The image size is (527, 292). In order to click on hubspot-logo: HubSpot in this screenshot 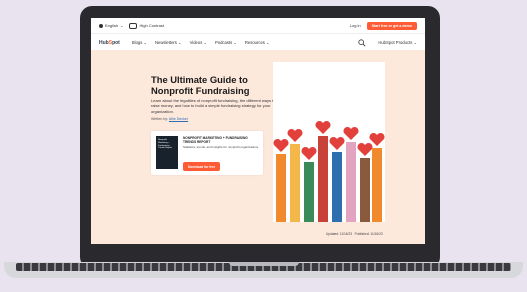, I will do `click(109, 43)`.